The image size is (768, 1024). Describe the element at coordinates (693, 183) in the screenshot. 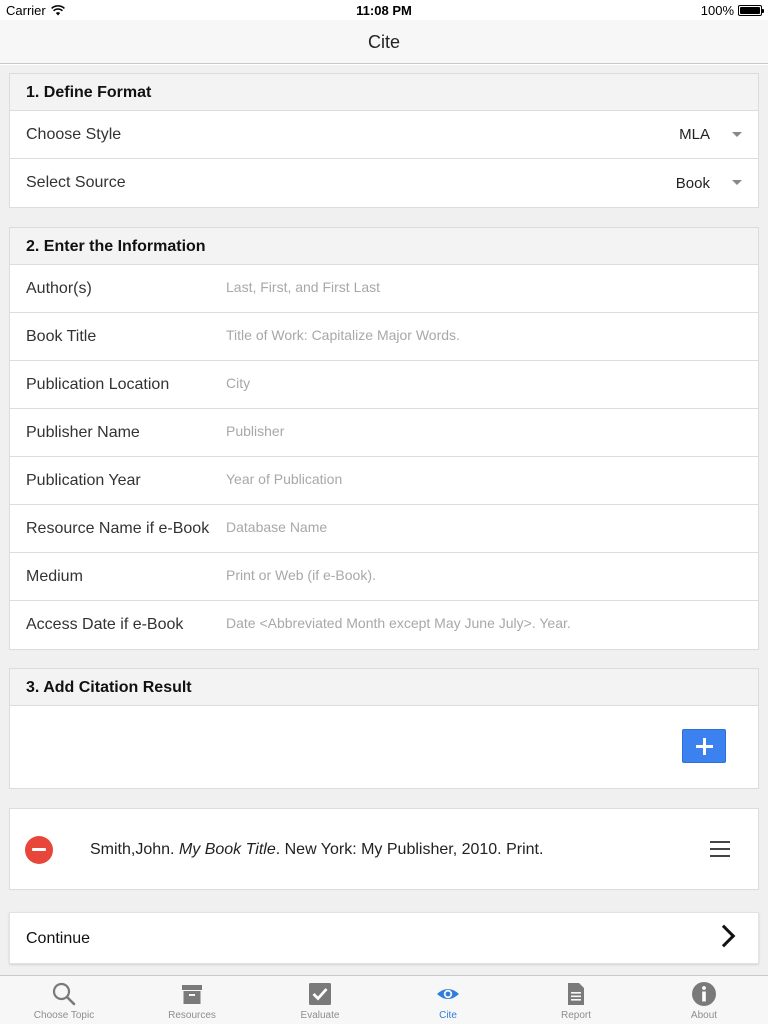

I see `source-select-value: Book` at that location.